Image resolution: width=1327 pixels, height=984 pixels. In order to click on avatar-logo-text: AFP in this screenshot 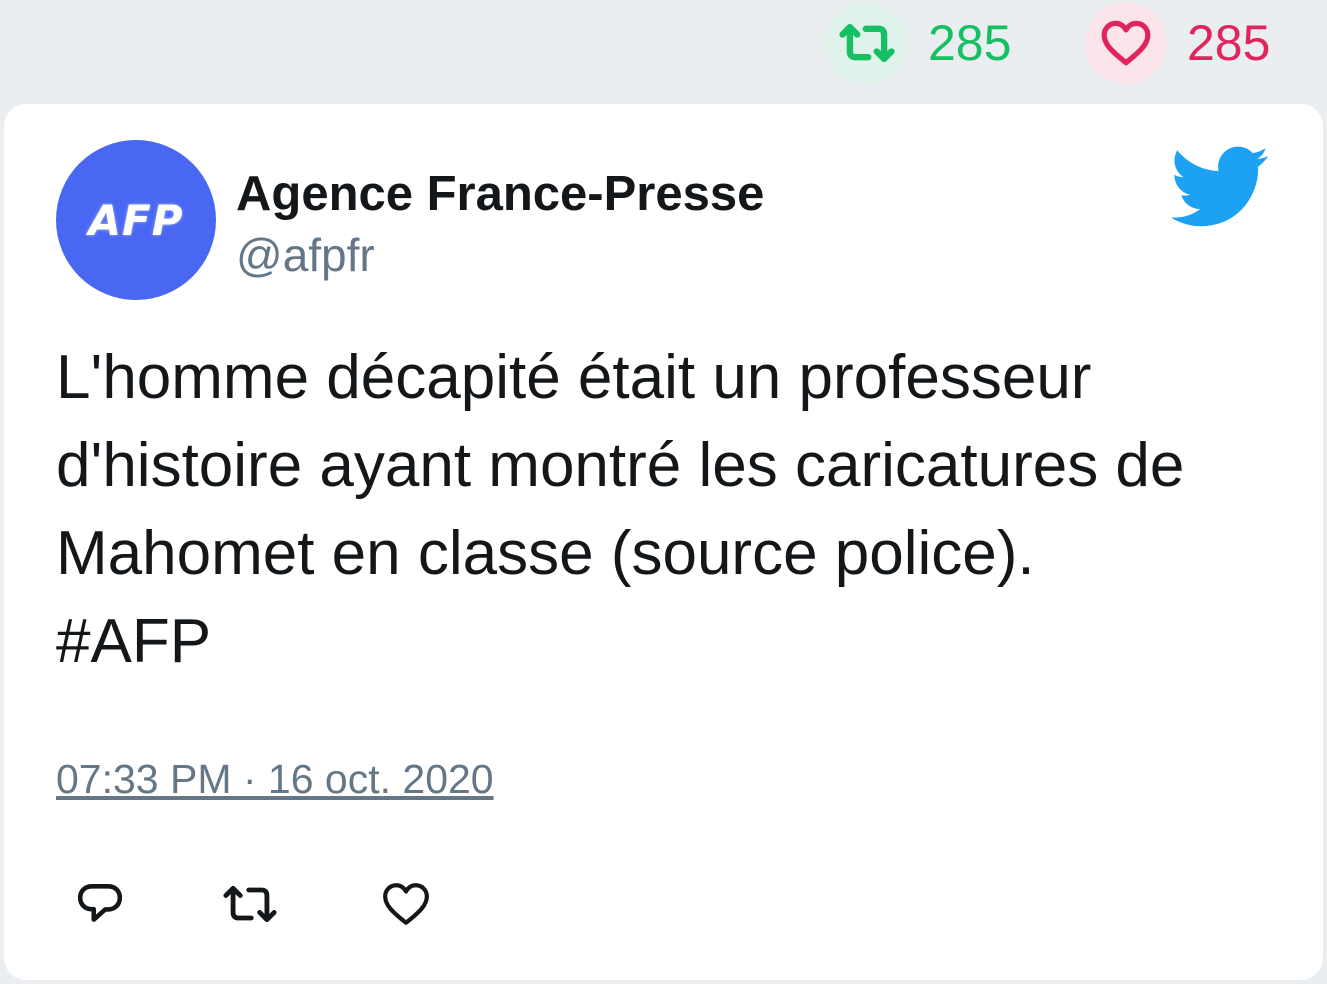, I will do `click(136, 220)`.